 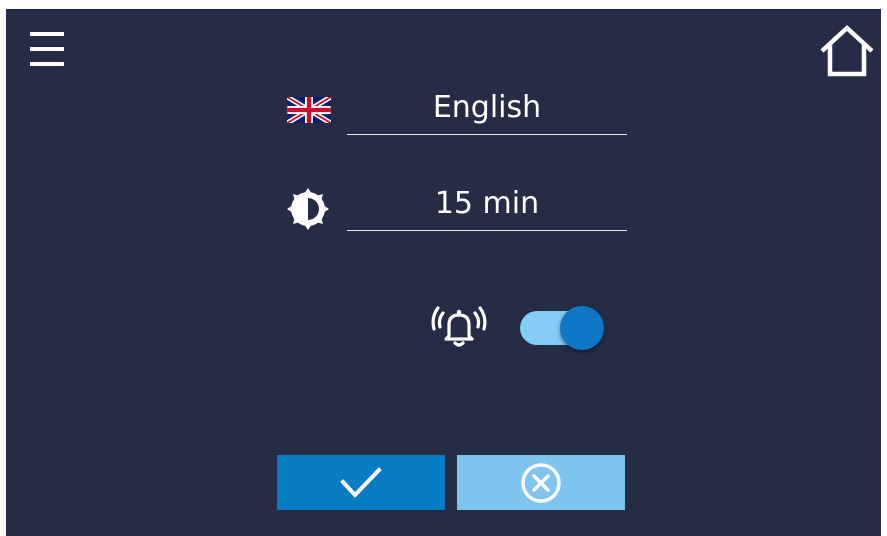 I want to click on brightness-icon, so click(x=308, y=209).